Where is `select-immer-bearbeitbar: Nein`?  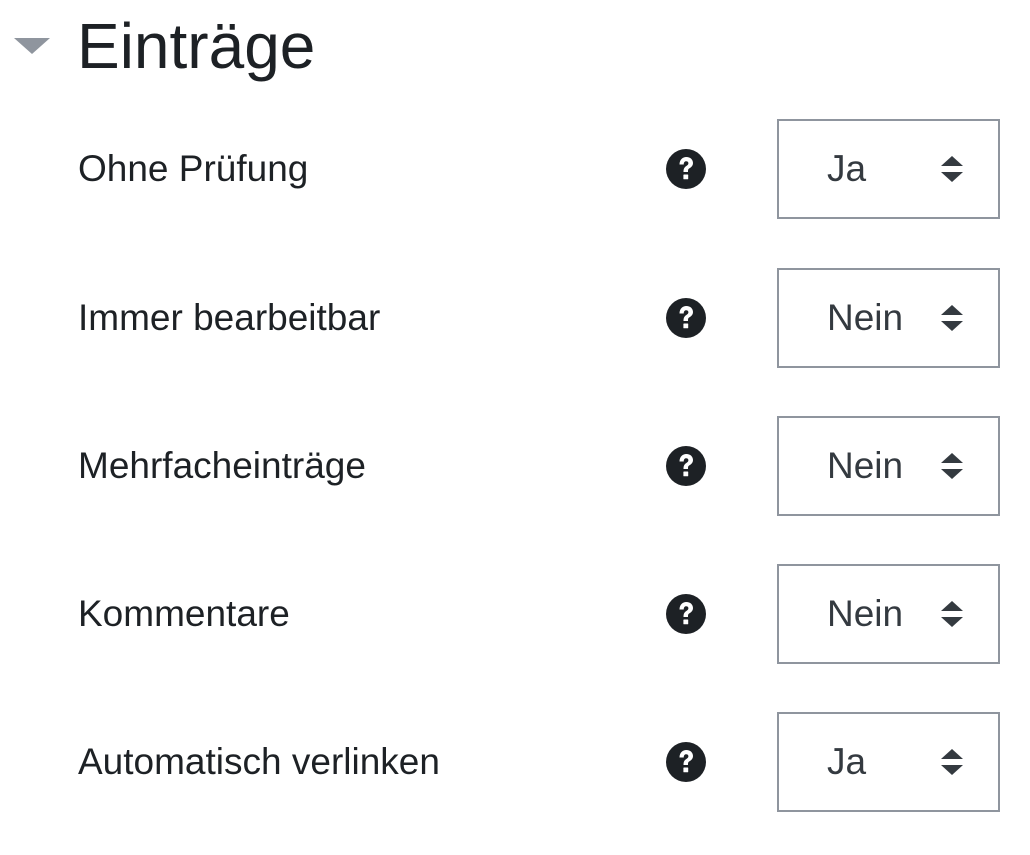
select-immer-bearbeitbar: Nein is located at coordinates (888, 318).